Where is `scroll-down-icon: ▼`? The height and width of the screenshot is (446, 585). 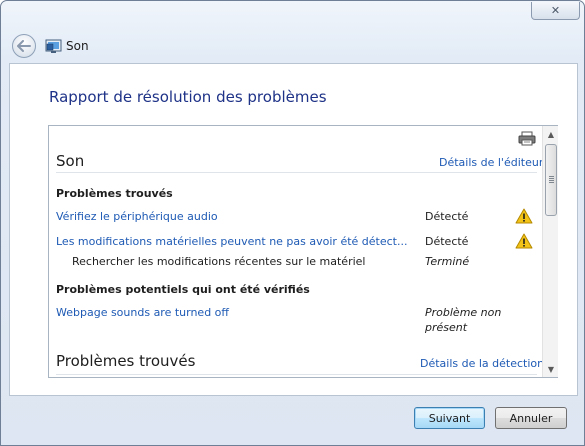
scroll-down-icon: ▼ is located at coordinates (551, 369).